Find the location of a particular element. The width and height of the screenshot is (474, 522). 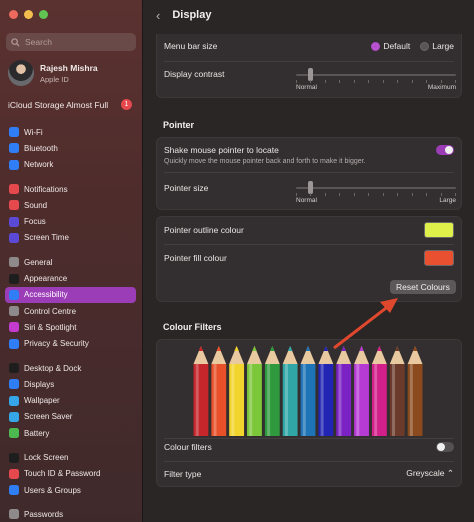

pointer-fill-colour-well is located at coordinates (439, 258).